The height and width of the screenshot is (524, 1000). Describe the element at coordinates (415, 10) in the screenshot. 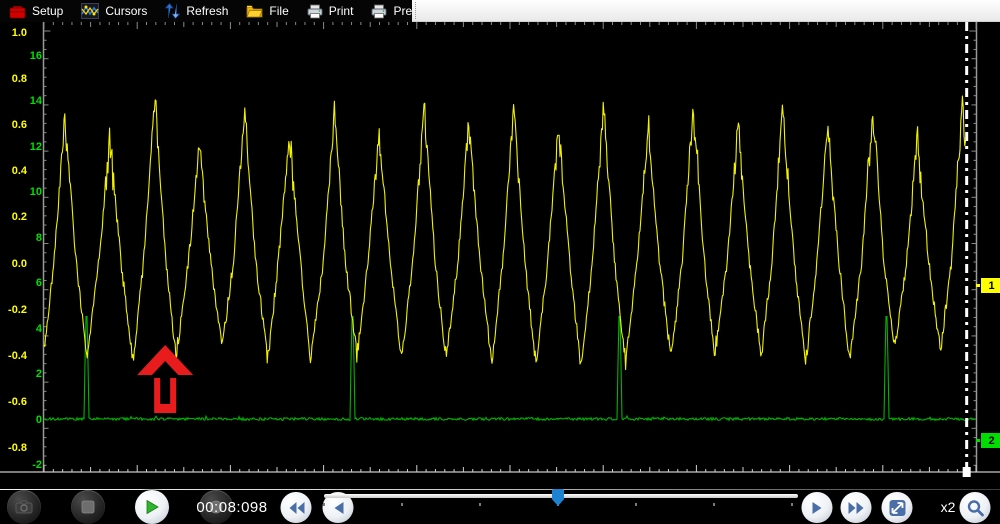

I see `topbar-divider` at that location.